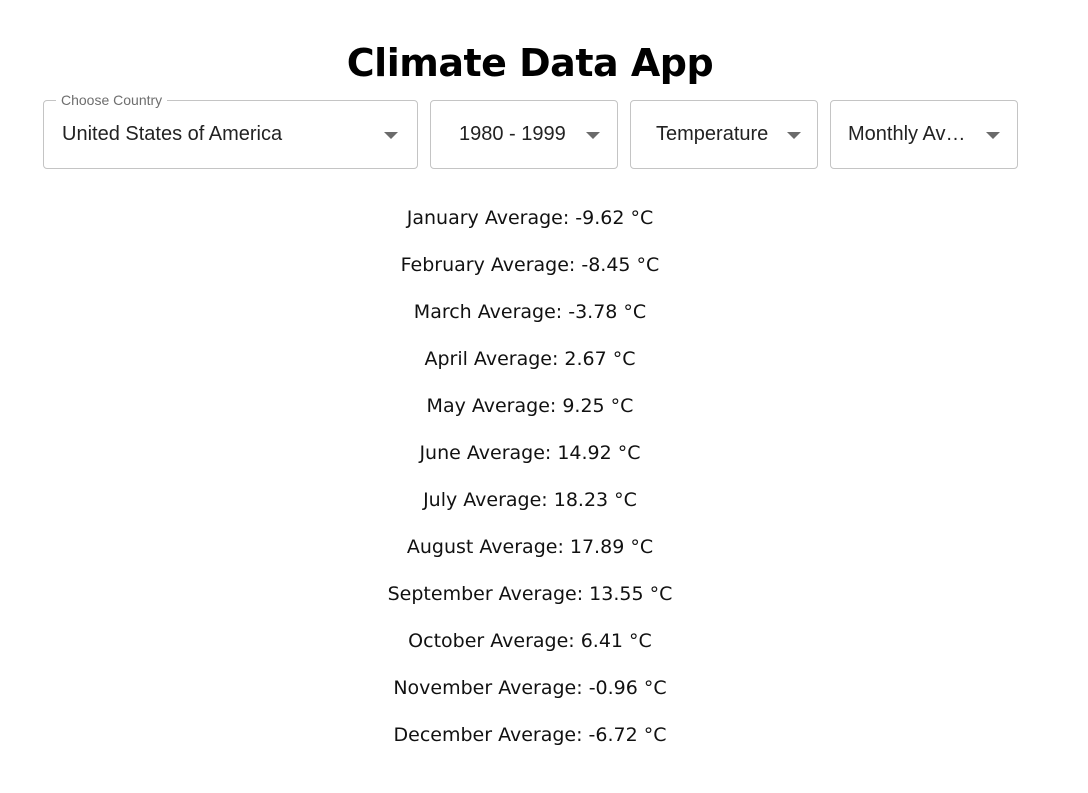 This screenshot has height=793, width=1088. Describe the element at coordinates (530, 218) in the screenshot. I see `result-january: January Average: -9.62 °C` at that location.